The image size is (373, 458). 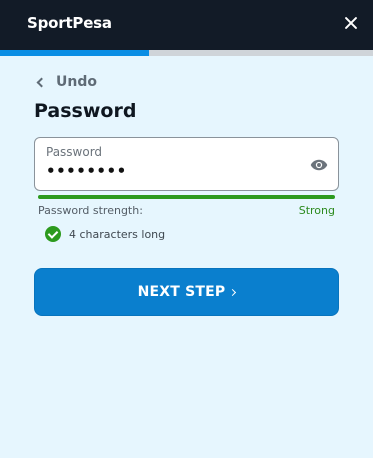 What do you see at coordinates (75, 53) in the screenshot?
I see `step-progress-fill` at bounding box center [75, 53].